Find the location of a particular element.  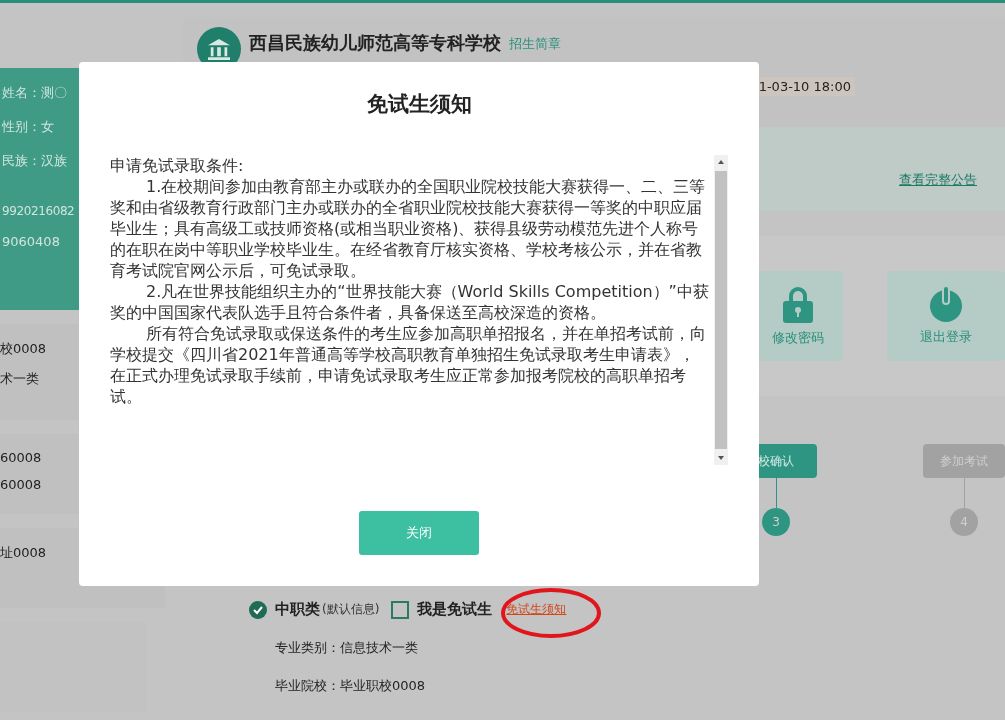

step-number: 3 is located at coordinates (776, 522).